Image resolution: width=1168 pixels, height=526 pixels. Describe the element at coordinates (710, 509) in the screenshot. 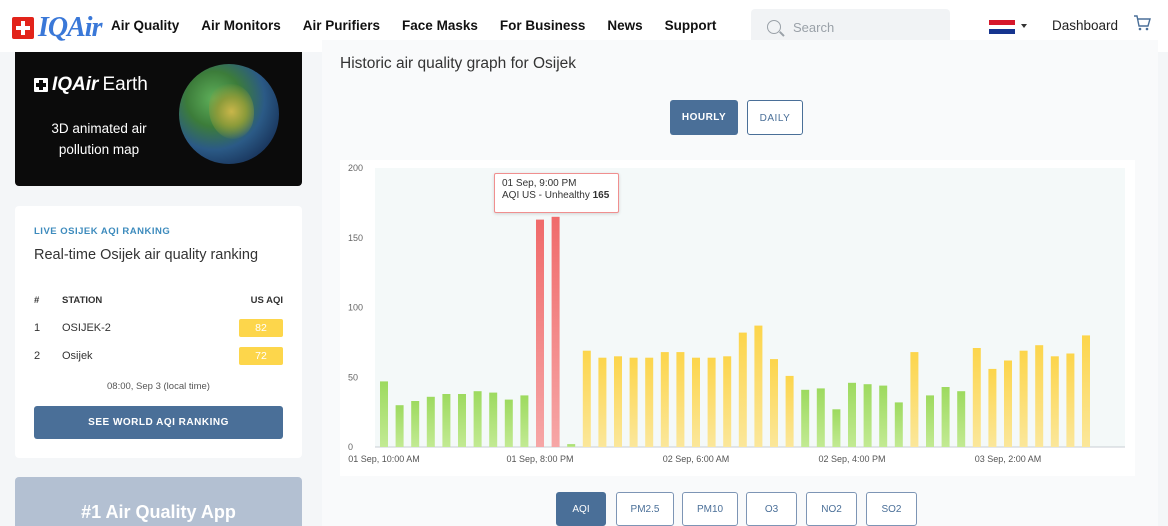

I see `pollutant-tab-pm10: PM10` at that location.